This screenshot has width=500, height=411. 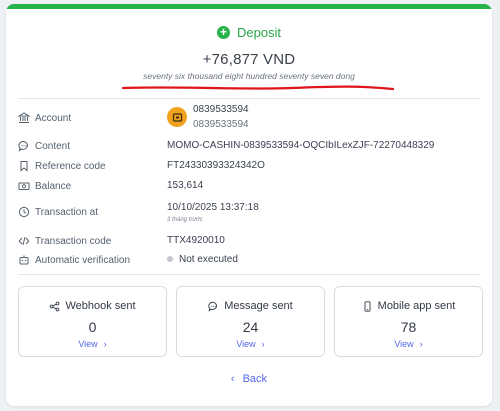 What do you see at coordinates (24, 260) in the screenshot?
I see `robot-icon` at bounding box center [24, 260].